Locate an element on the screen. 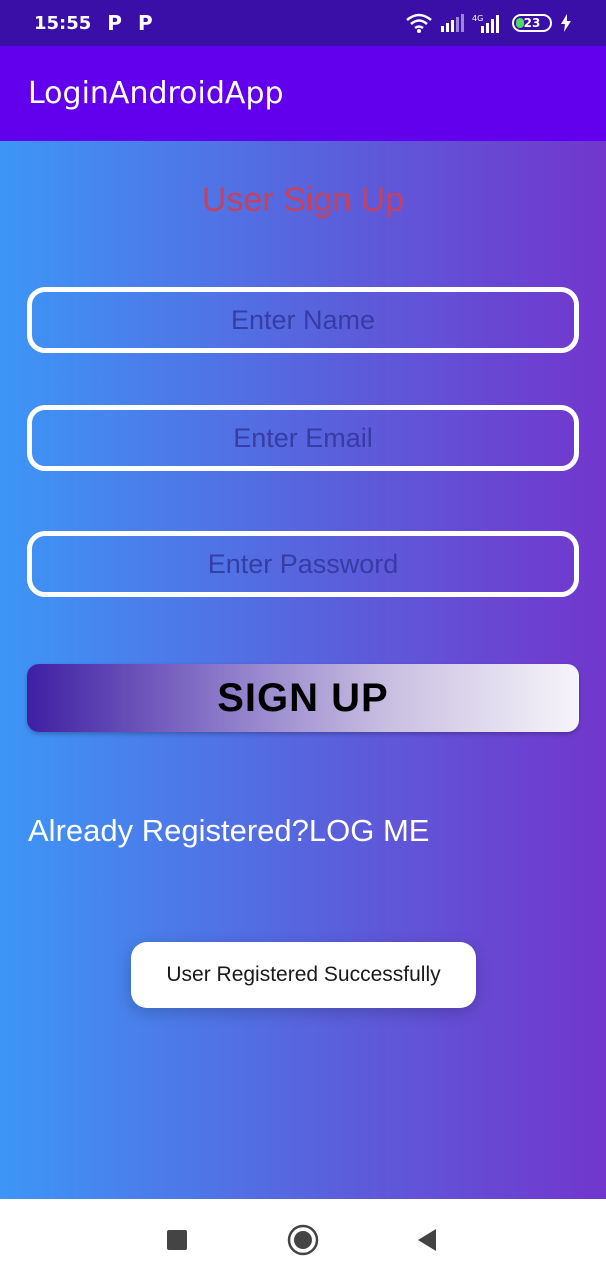 The image size is (606, 1280). charging-icon is located at coordinates (566, 23).